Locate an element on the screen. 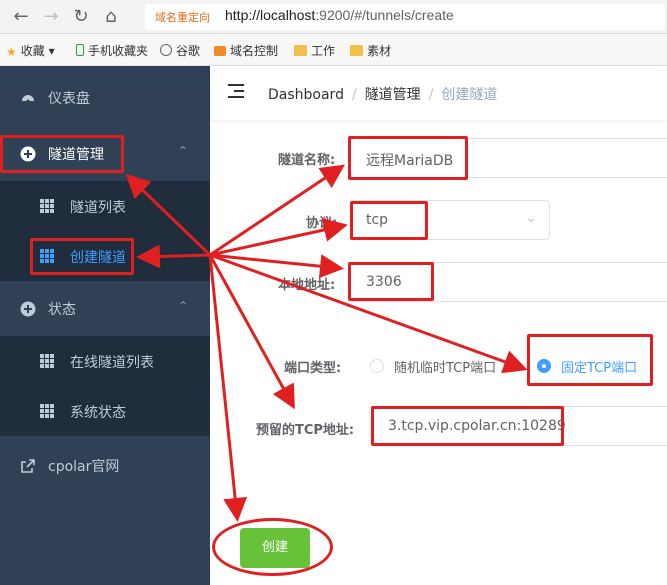 Image resolution: width=667 pixels, height=585 pixels. globe-icon is located at coordinates (166, 50).